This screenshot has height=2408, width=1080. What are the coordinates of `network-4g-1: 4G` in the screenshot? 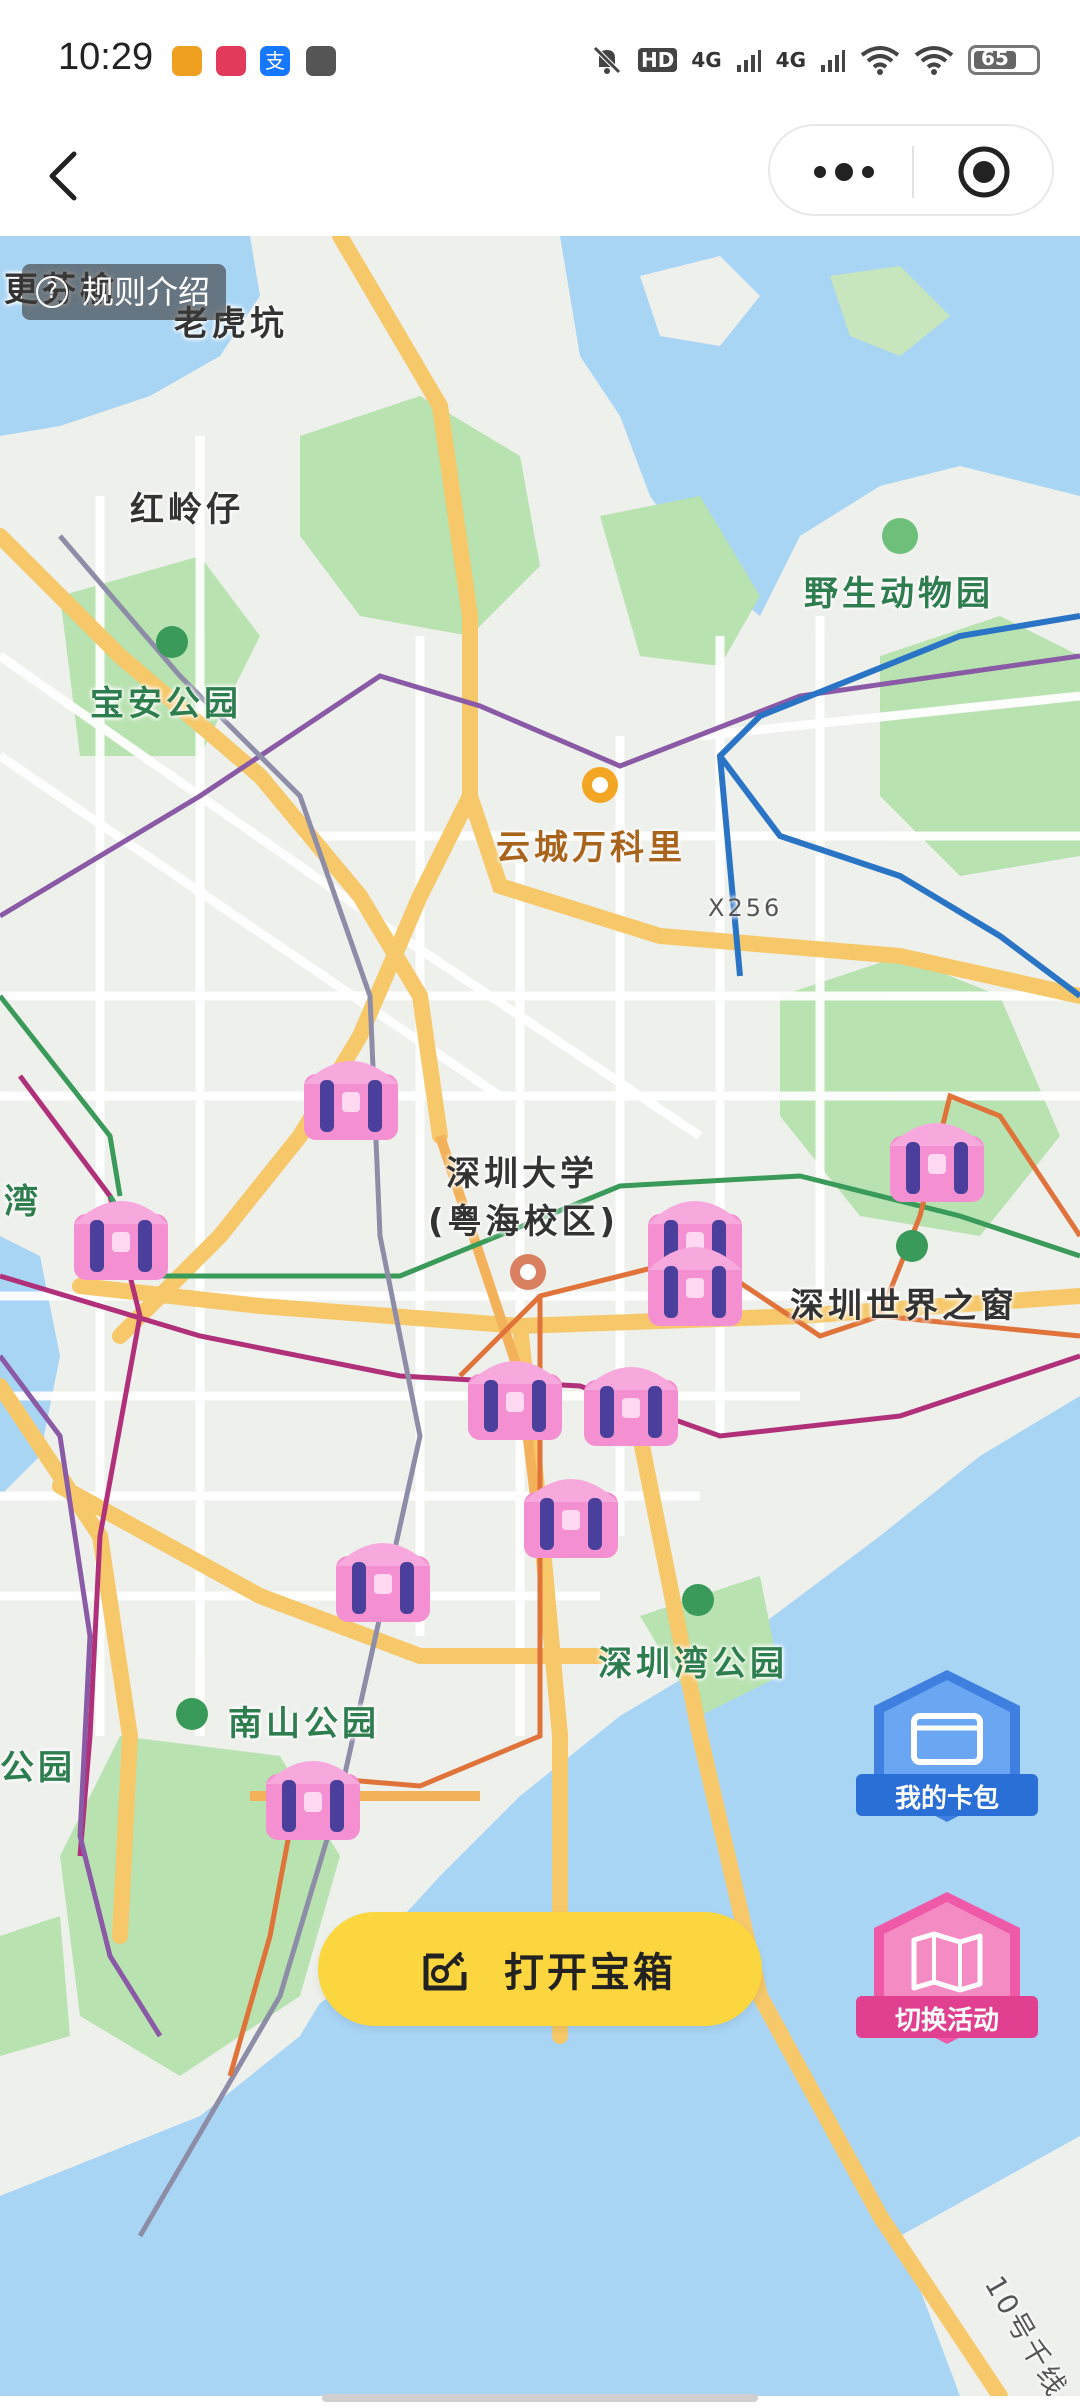 It's located at (706, 60).